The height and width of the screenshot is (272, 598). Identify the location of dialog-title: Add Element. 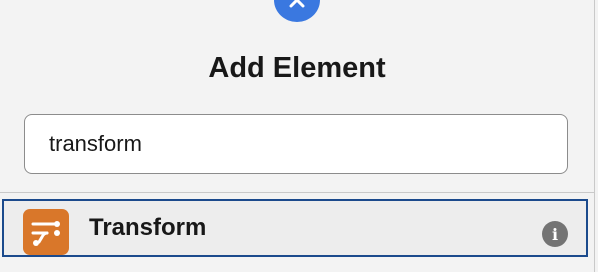
(297, 68).